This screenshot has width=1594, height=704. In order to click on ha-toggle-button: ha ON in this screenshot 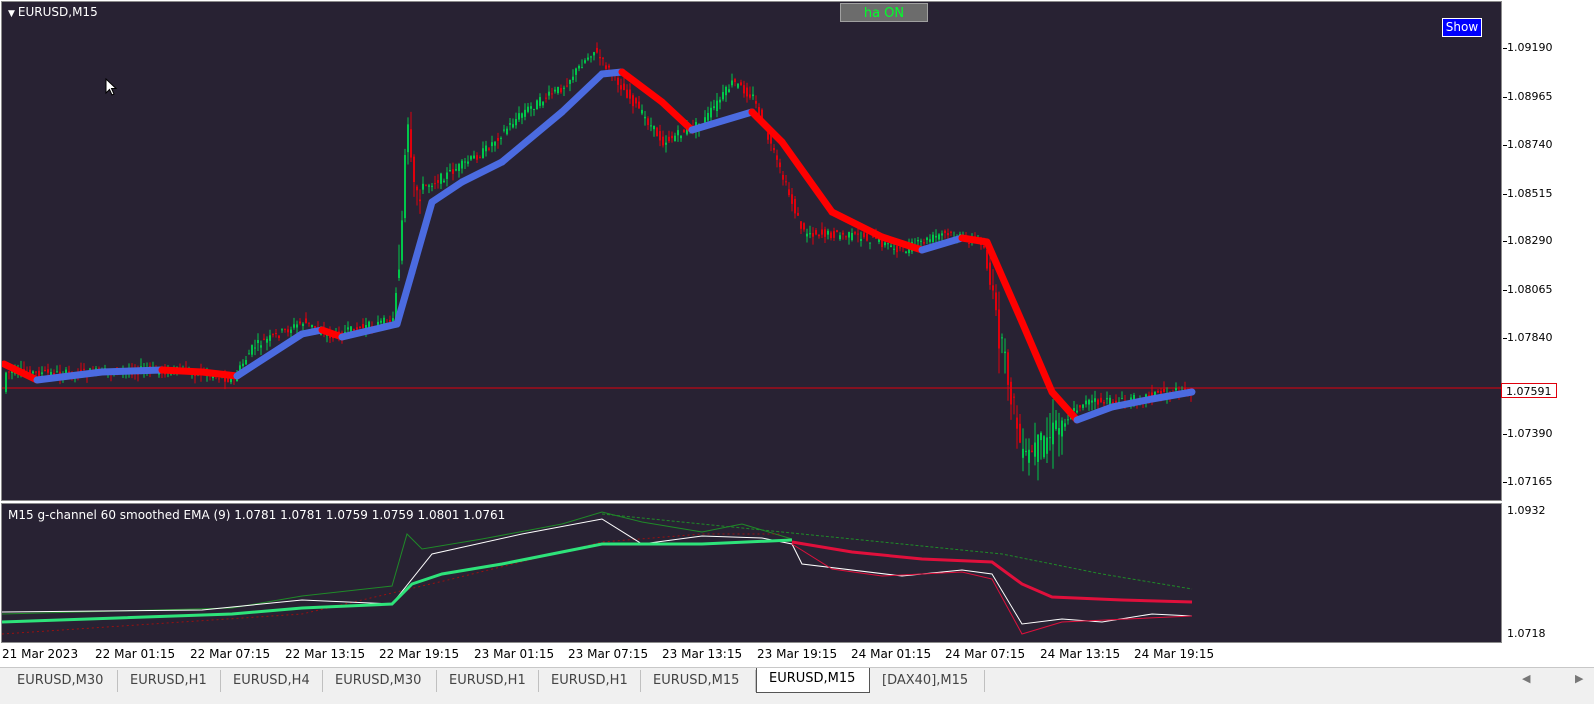, I will do `click(884, 12)`.